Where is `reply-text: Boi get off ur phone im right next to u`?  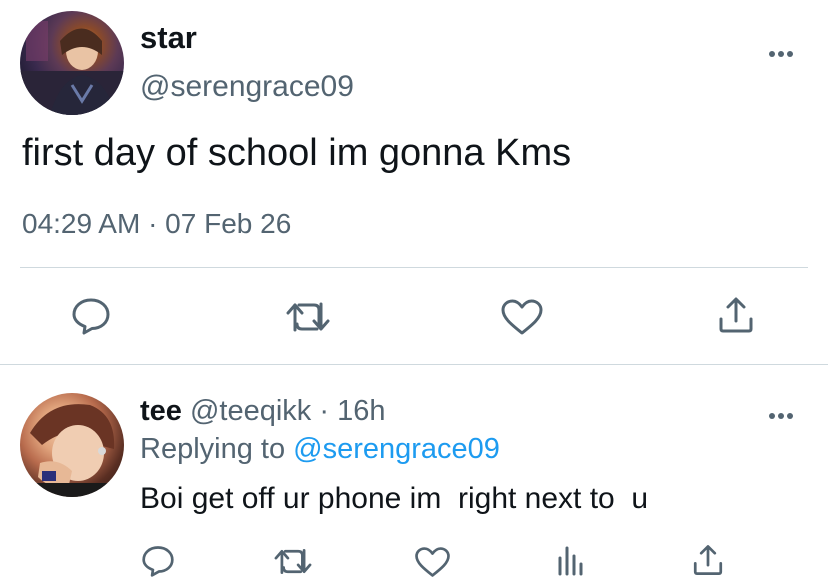 reply-text: Boi get off ur phone im right next to u is located at coordinates (394, 498).